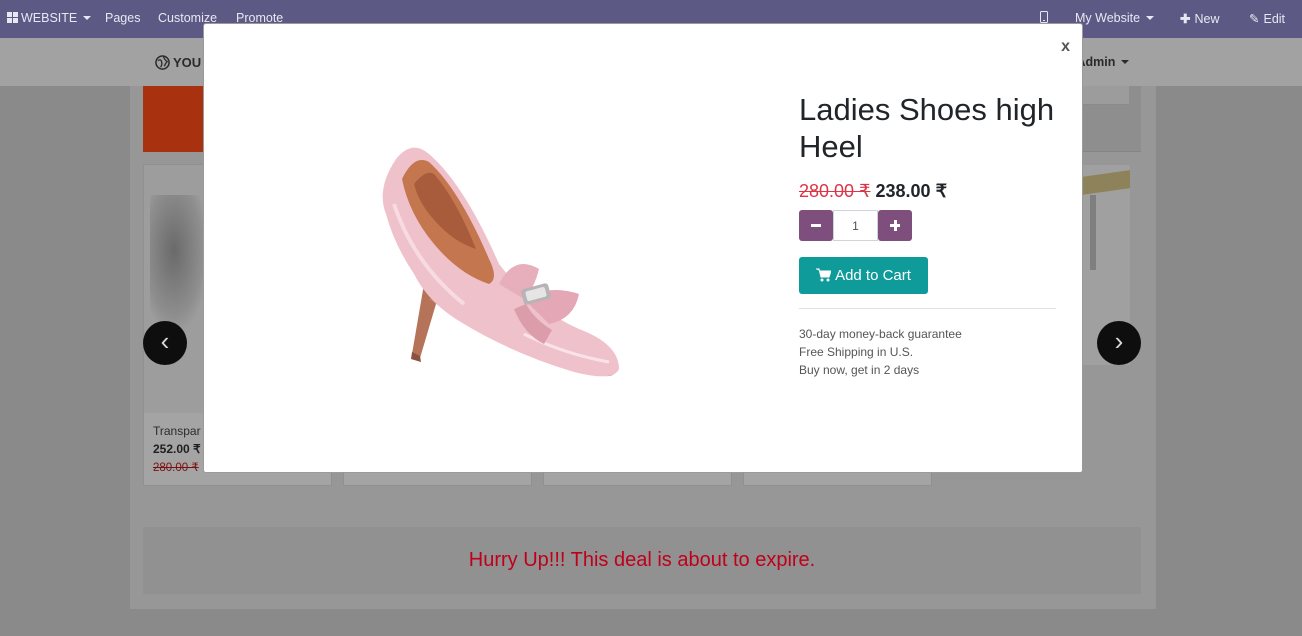  What do you see at coordinates (927, 308) in the screenshot?
I see `divider` at bounding box center [927, 308].